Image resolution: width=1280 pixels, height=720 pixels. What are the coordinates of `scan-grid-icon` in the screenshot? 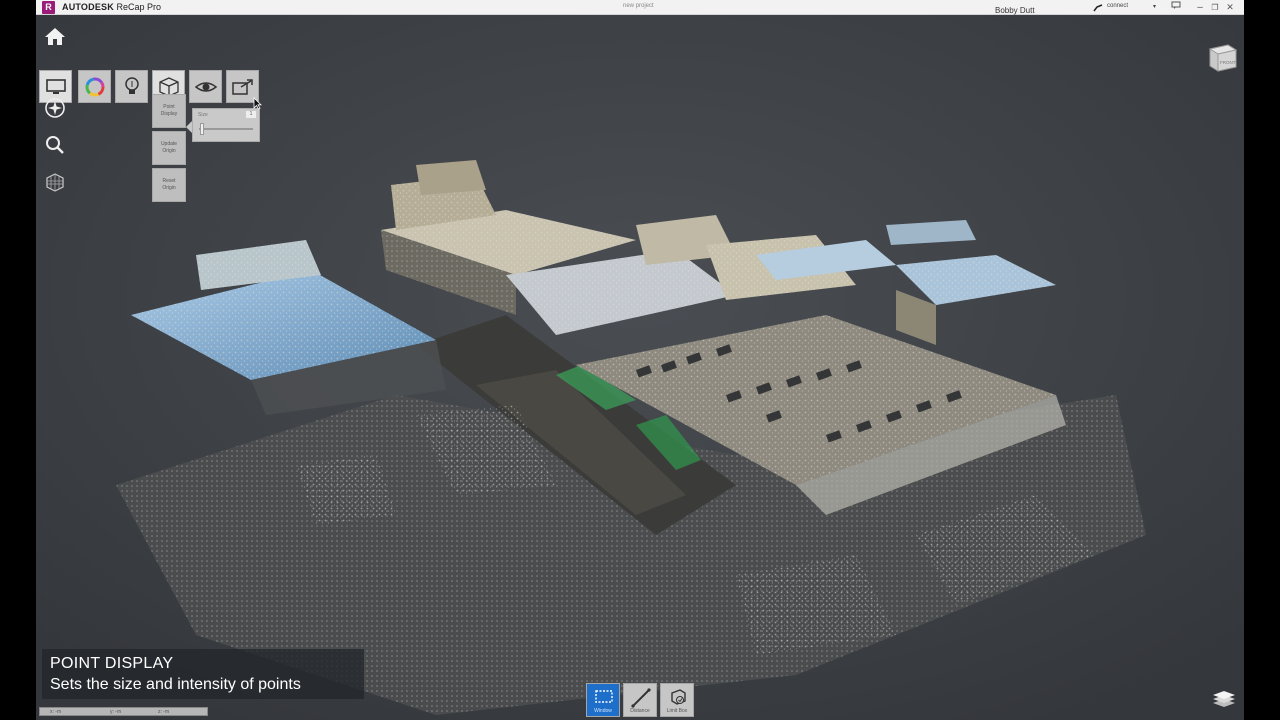 It's located at (55, 182).